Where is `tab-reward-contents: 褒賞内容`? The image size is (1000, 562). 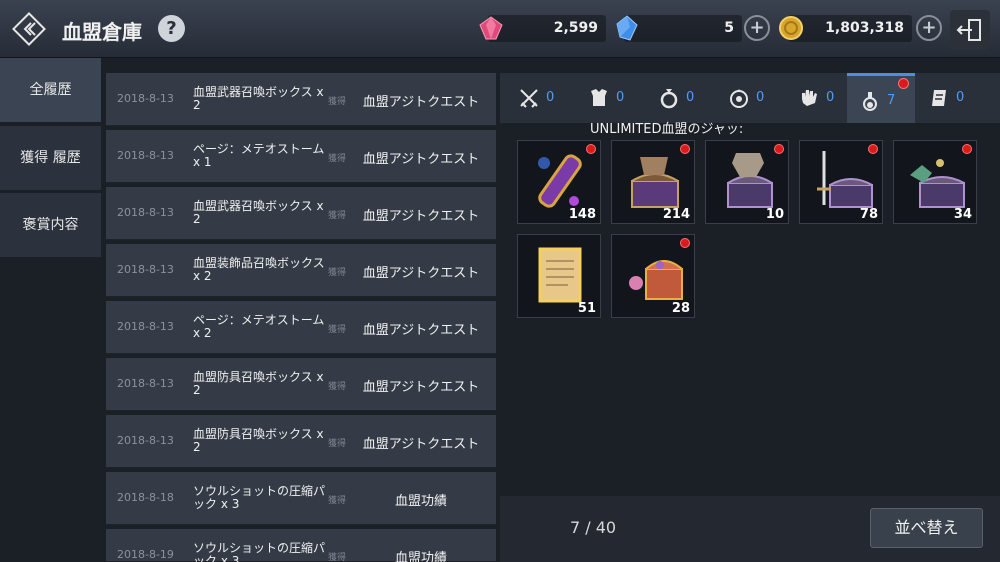
tab-reward-contents: 褒賞内容 is located at coordinates (50, 225).